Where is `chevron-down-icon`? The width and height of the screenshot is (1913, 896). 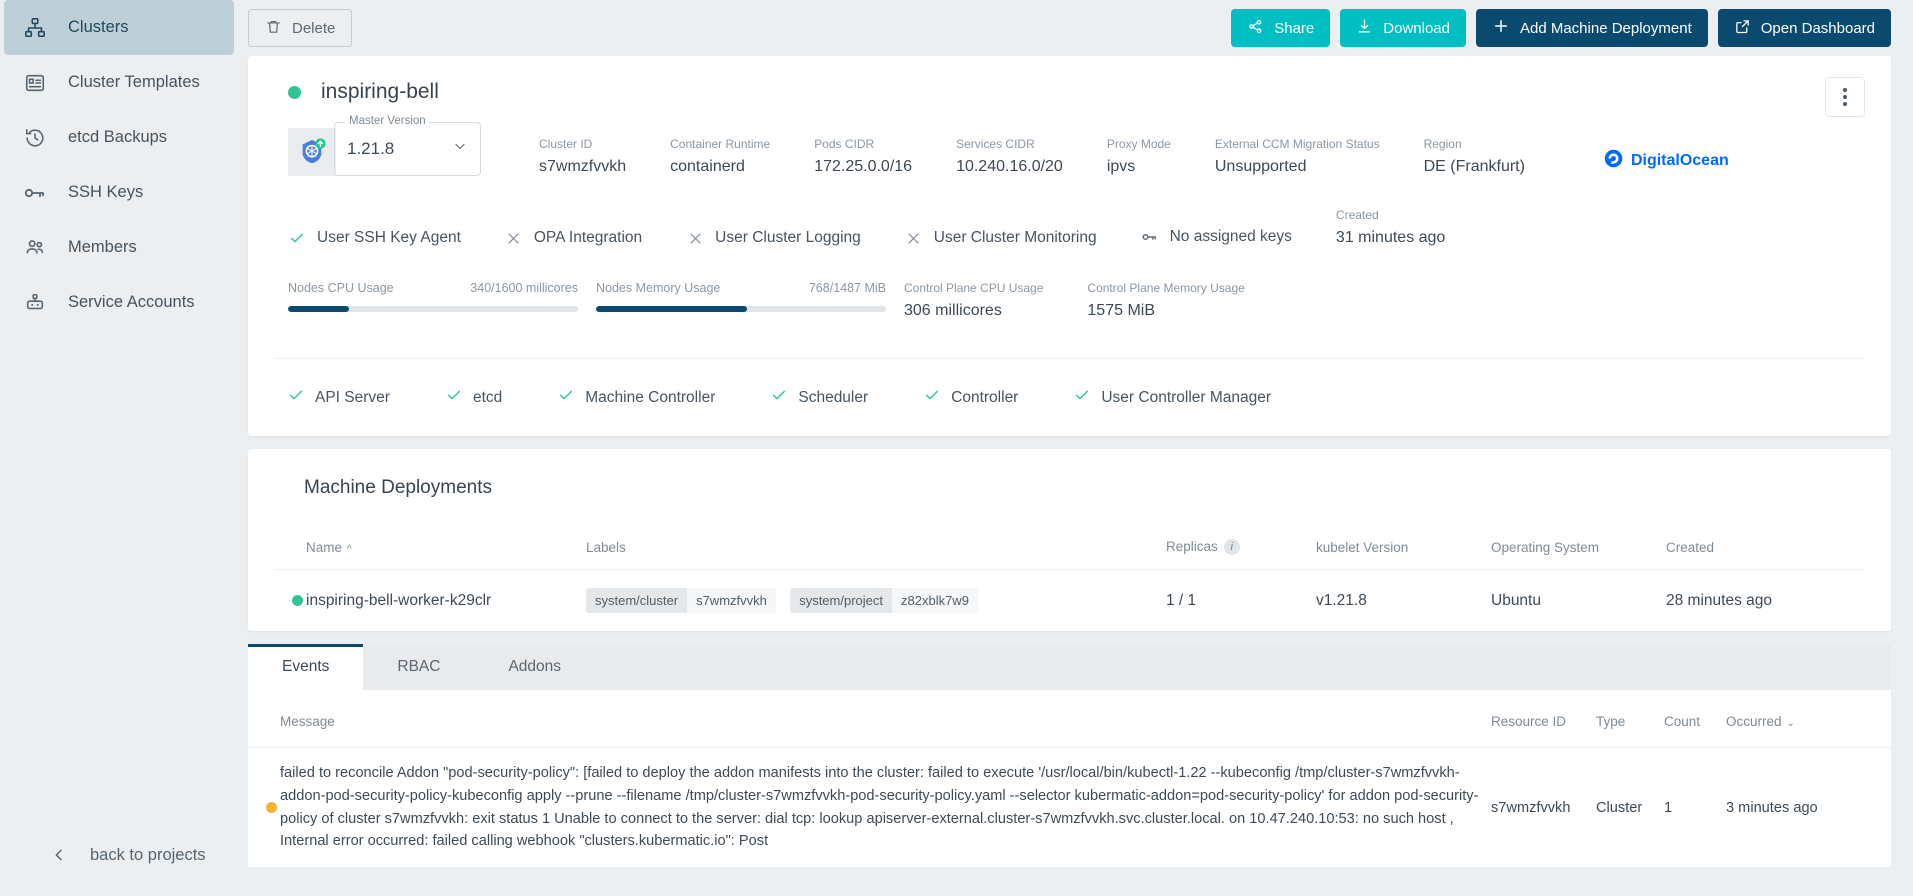
chevron-down-icon is located at coordinates (460, 149).